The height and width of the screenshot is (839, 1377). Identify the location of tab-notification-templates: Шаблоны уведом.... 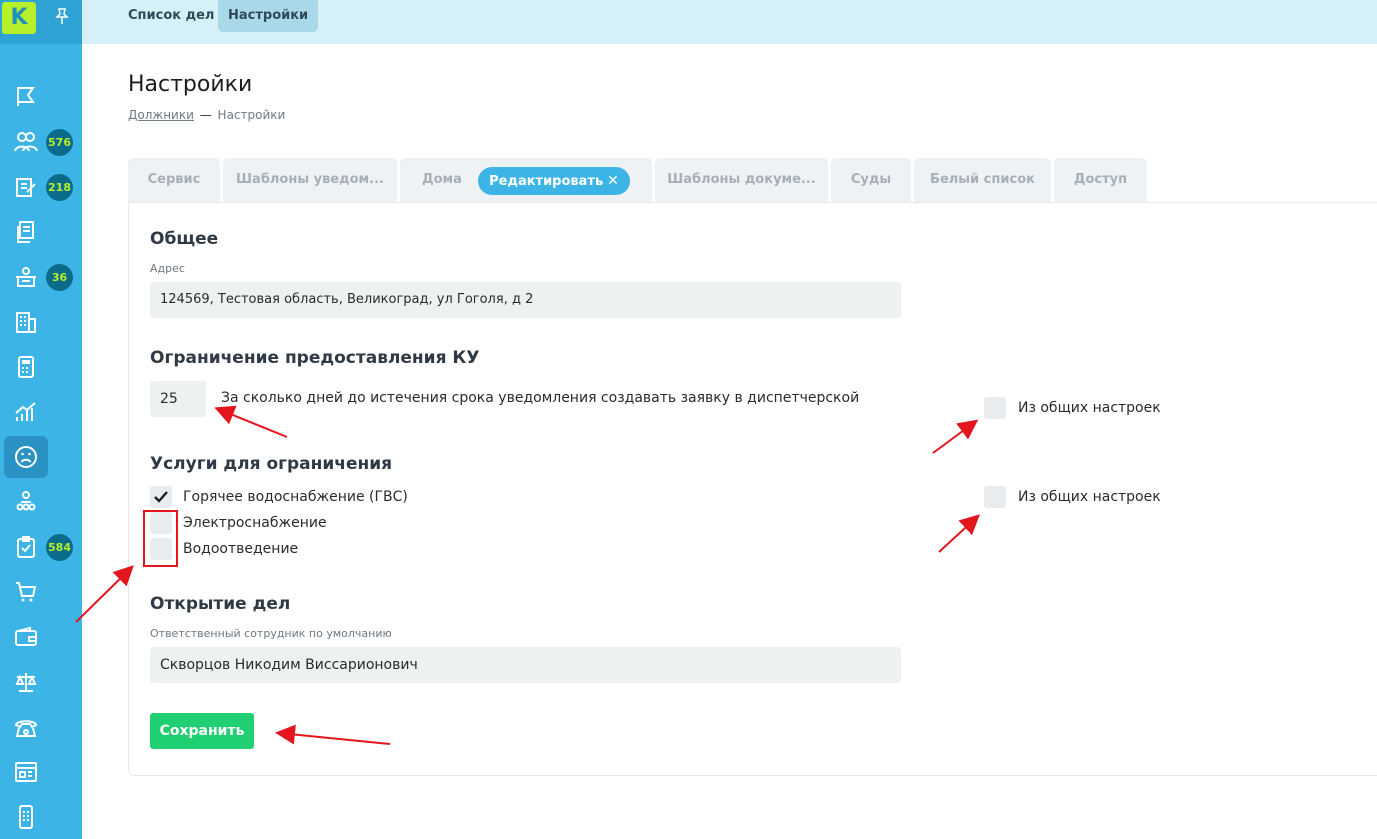
(310, 180).